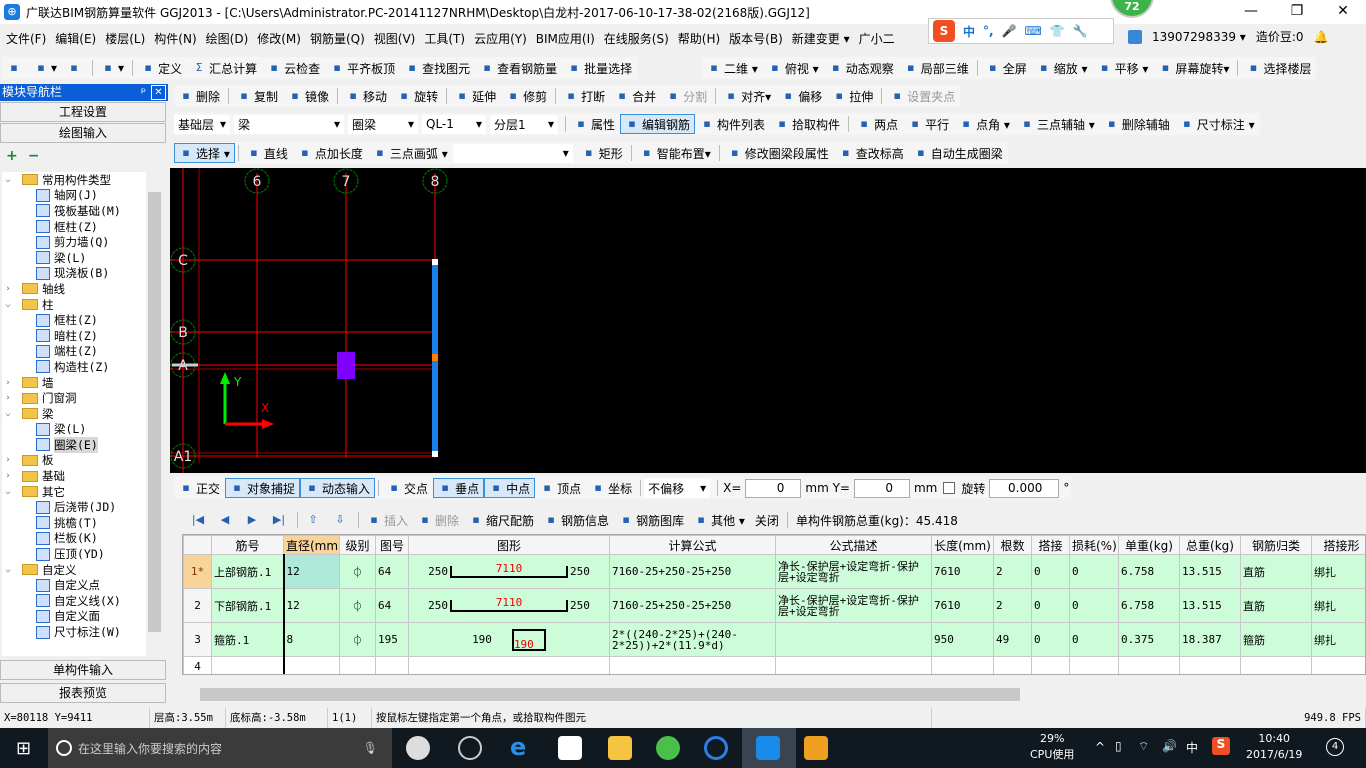 Image resolution: width=1366 pixels, height=768 pixels. I want to click on tree-item: 后浇带(JD), so click(74, 507).